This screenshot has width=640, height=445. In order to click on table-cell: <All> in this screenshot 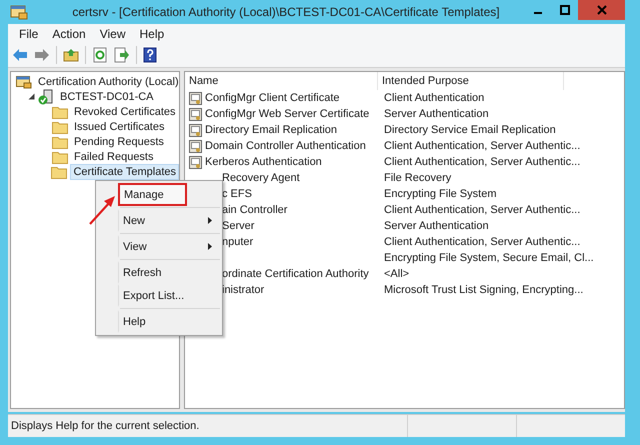, I will do `click(397, 274)`.